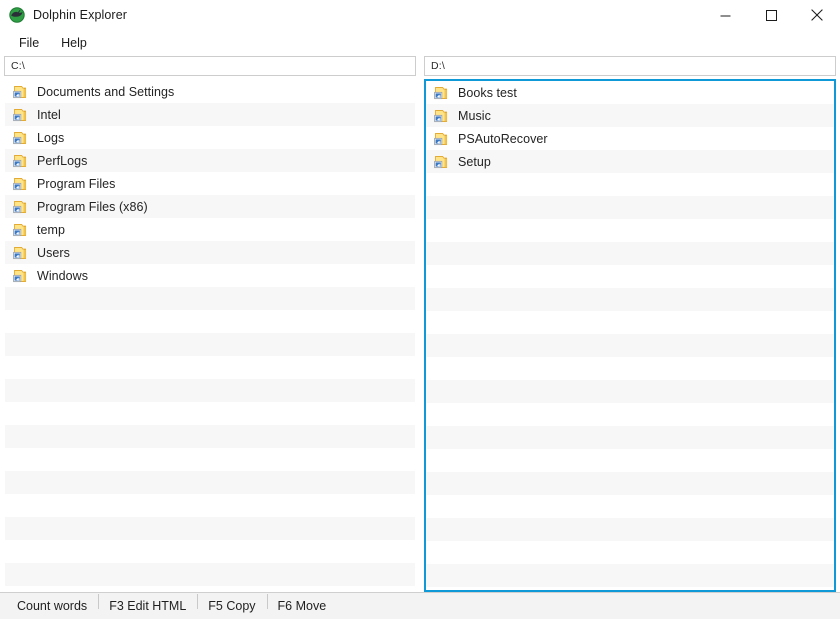 Image resolution: width=840 pixels, height=619 pixels. I want to click on close-icon, so click(817, 15).